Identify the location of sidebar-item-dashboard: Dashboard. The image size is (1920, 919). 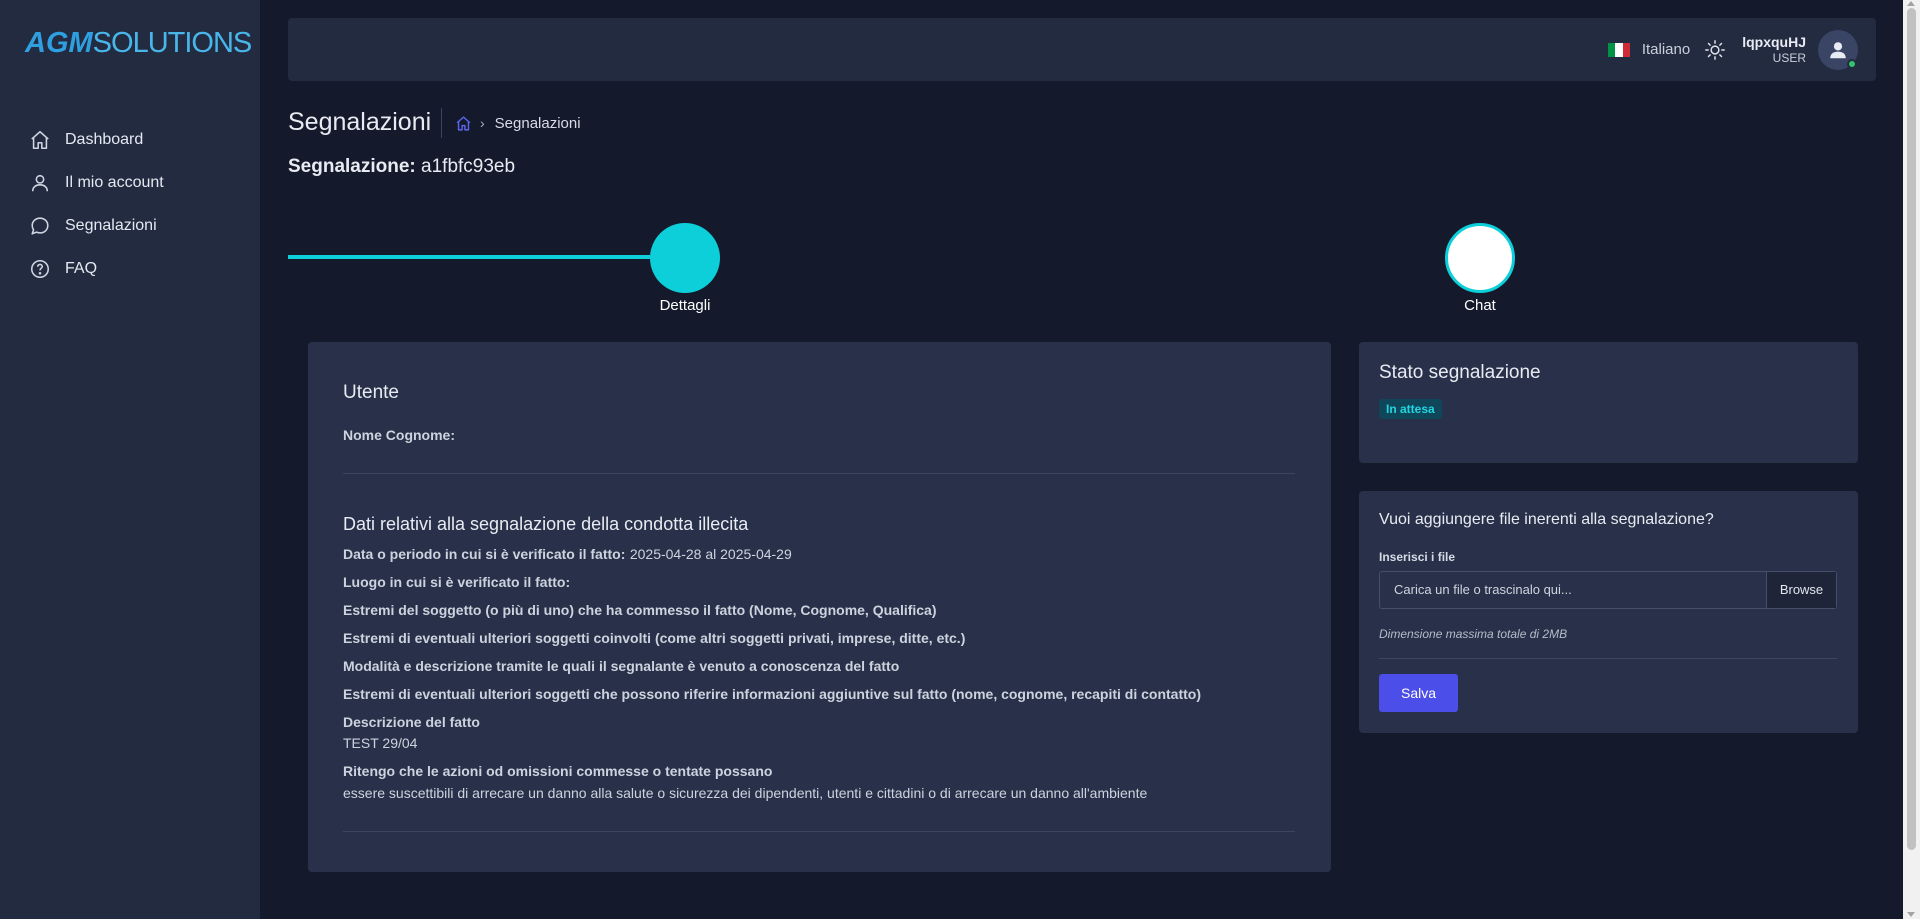
(130, 139).